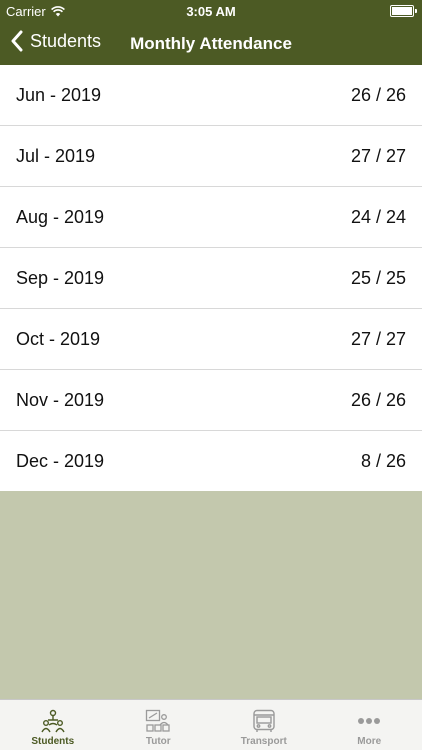 This screenshot has height=750, width=422. What do you see at coordinates (60, 460) in the screenshot?
I see `month-label: Dec - 2019` at bounding box center [60, 460].